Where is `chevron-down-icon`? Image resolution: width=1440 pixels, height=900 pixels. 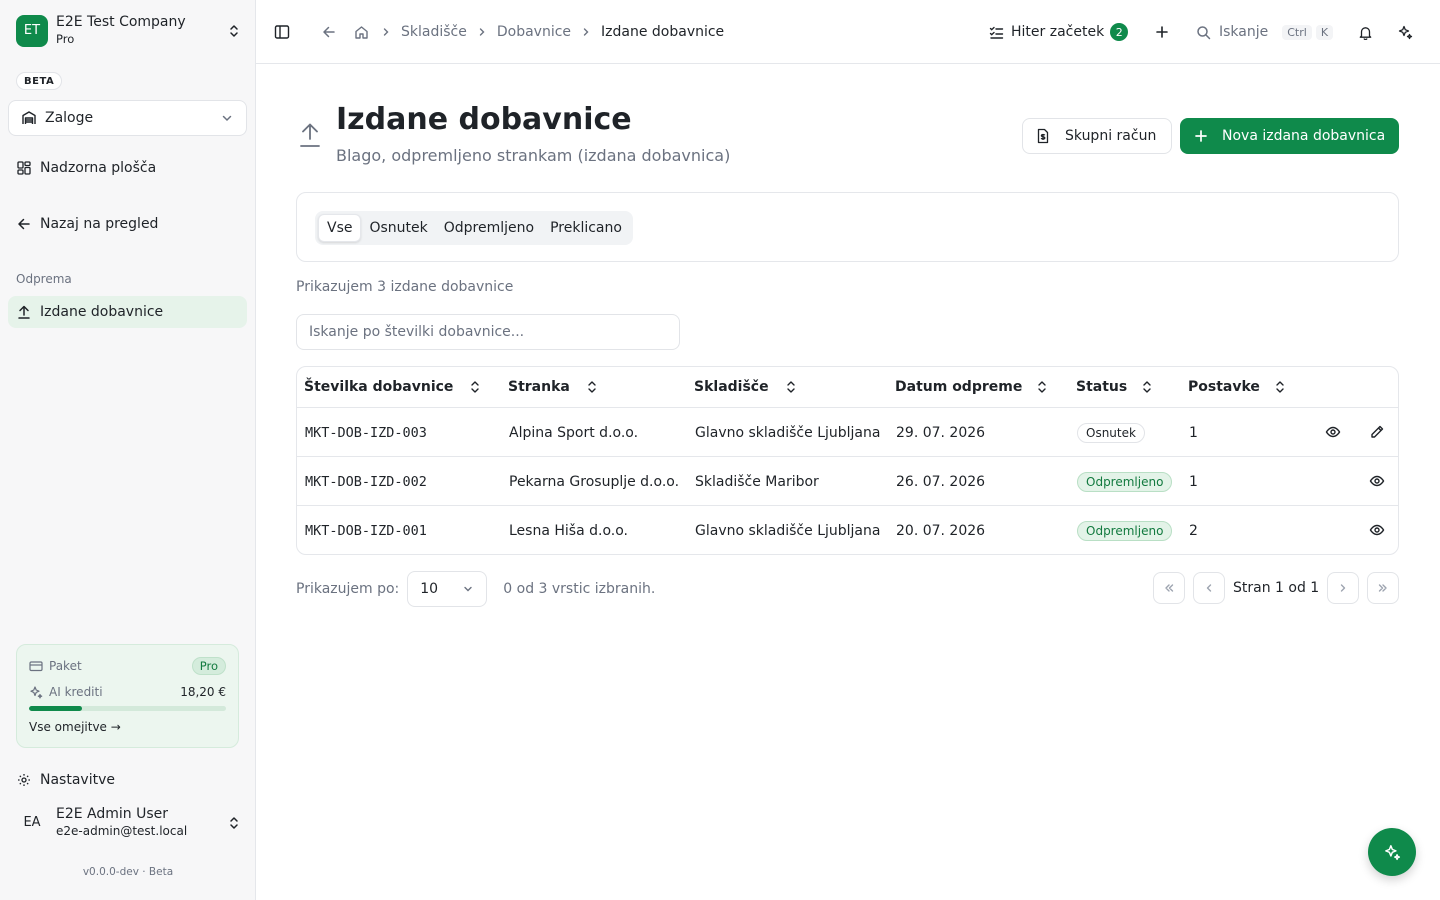
chevron-down-icon is located at coordinates (227, 118).